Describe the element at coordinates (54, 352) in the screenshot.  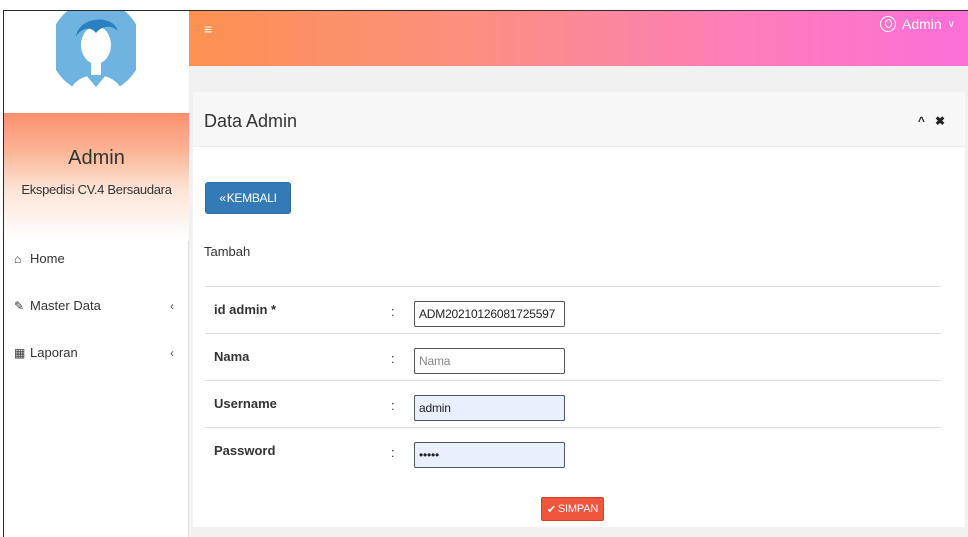
I see `sidebar-item-label: Laporan` at that location.